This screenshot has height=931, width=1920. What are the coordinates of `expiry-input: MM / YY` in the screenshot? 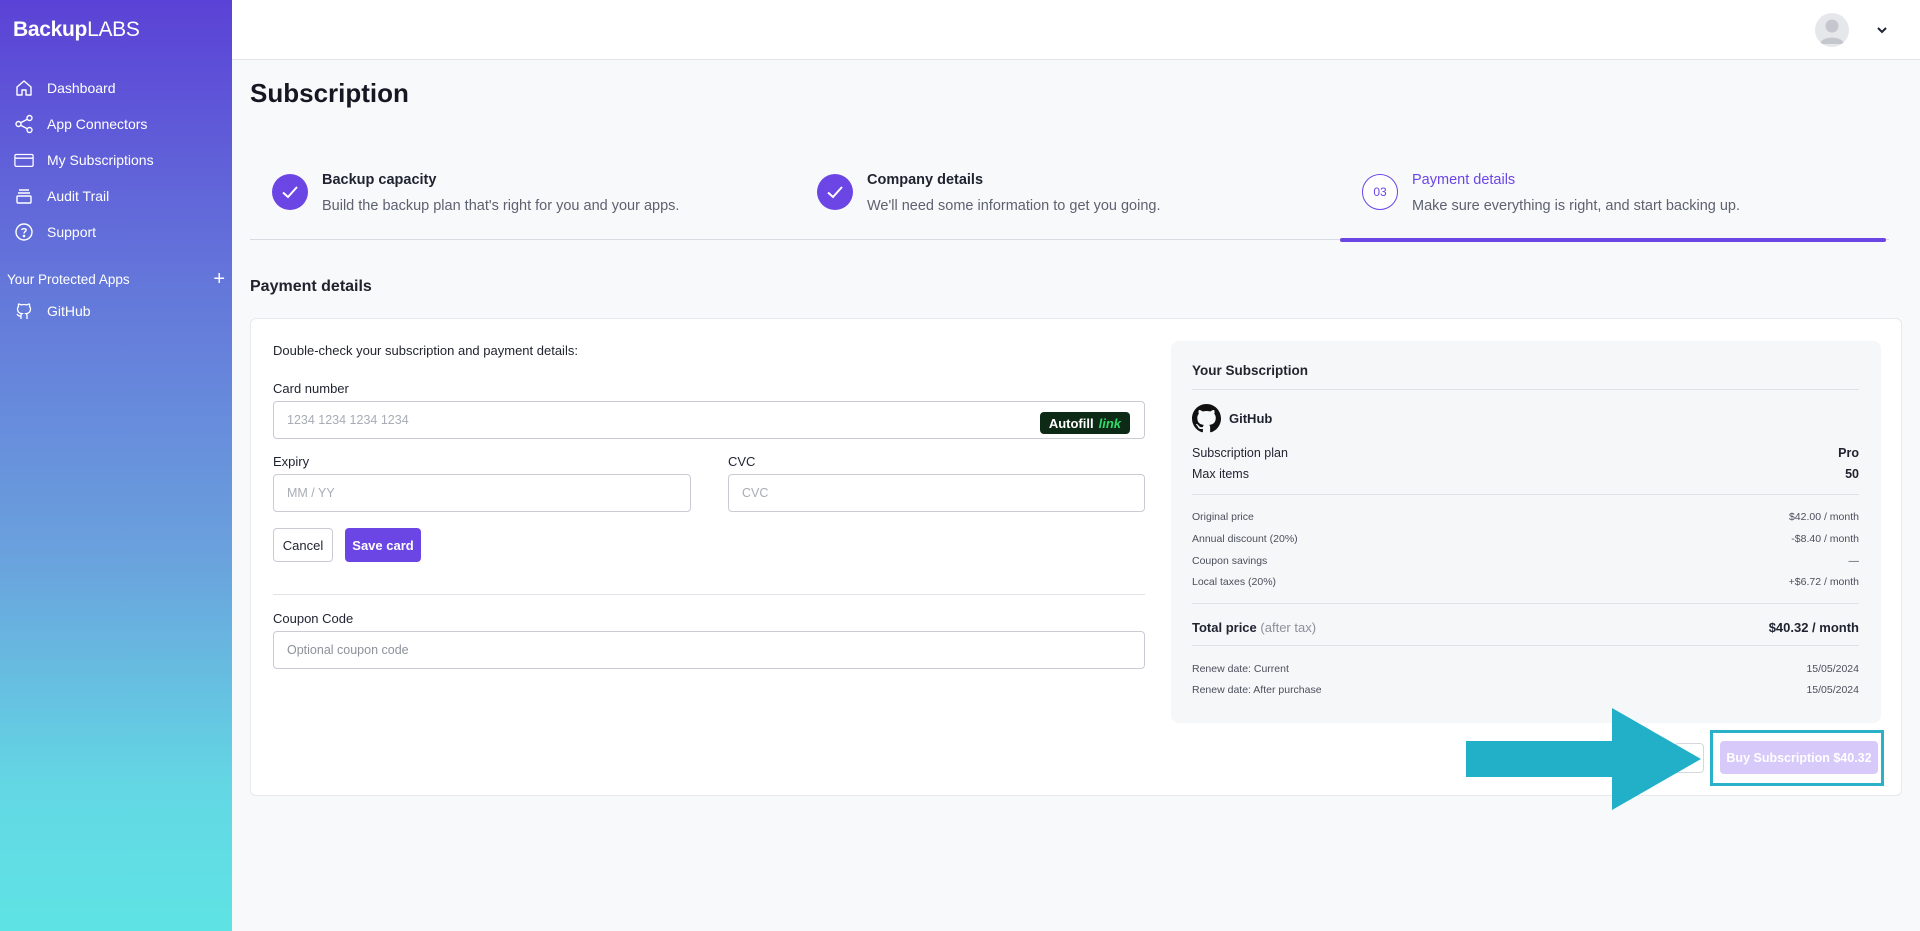 It's located at (482, 493).